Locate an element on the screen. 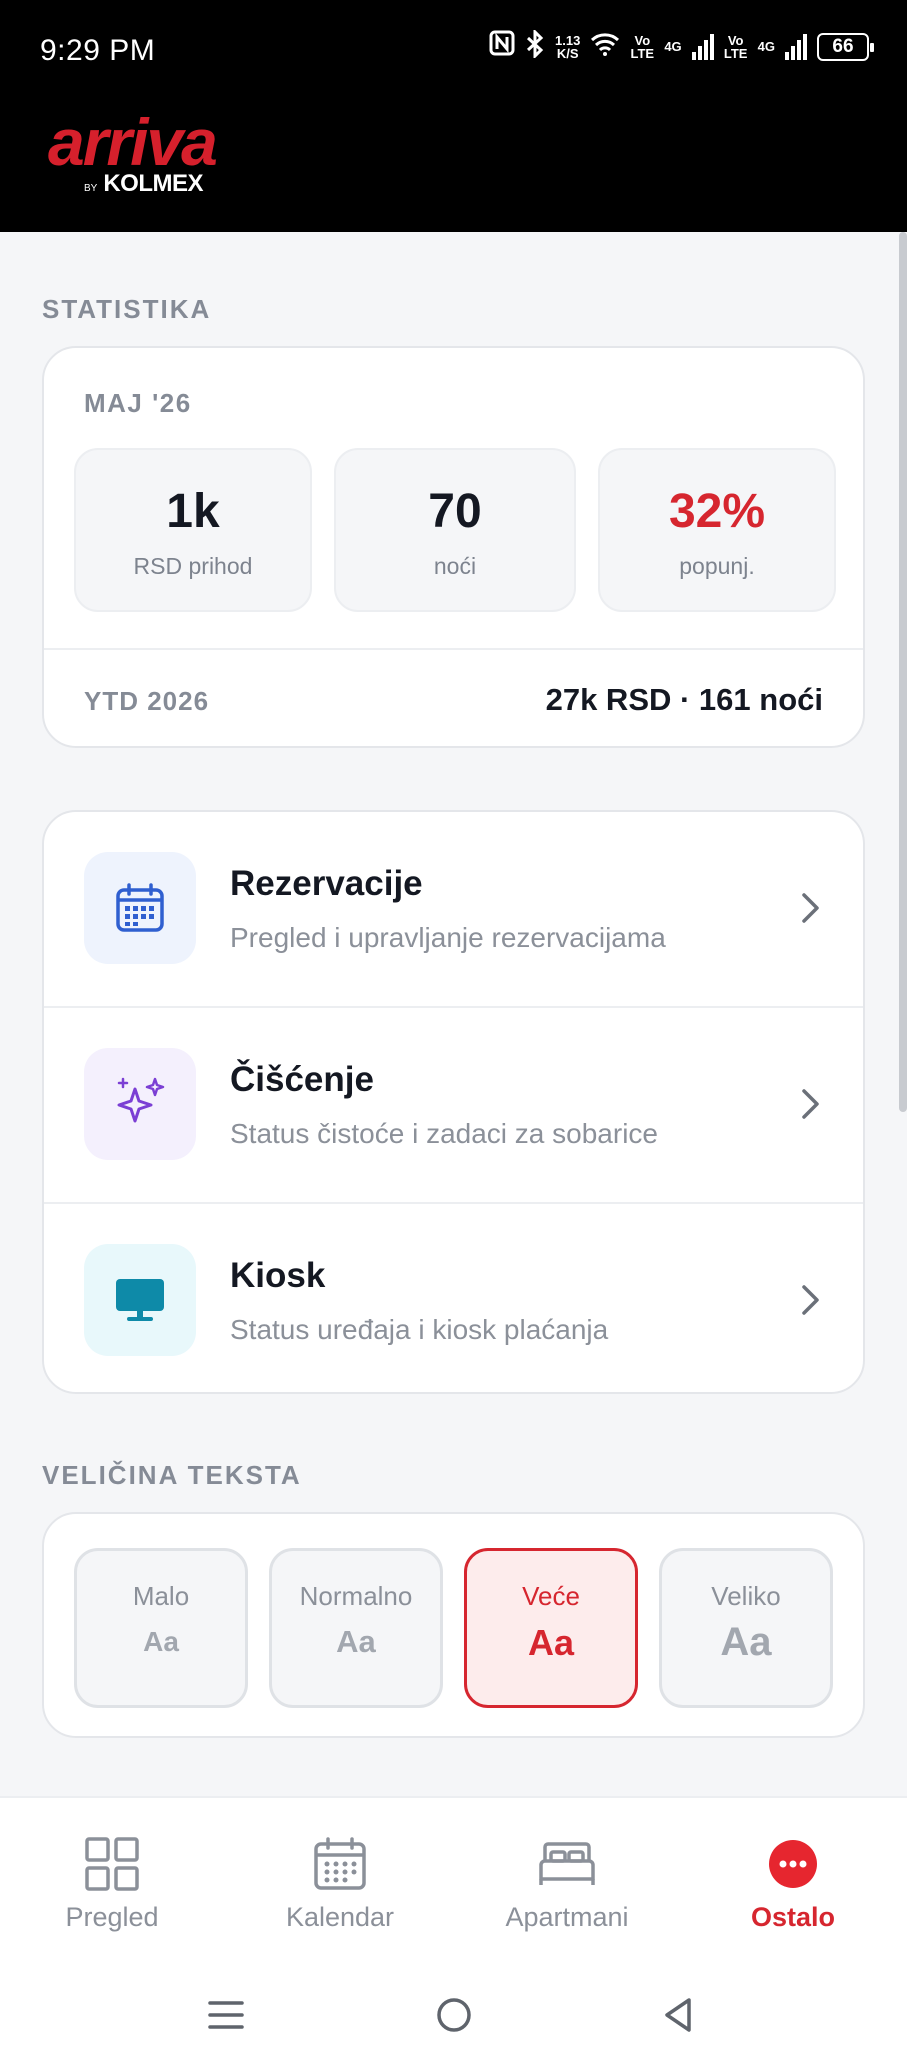 Image resolution: width=907 pixels, height=2048 pixels. stat-nights: 70 noći is located at coordinates (455, 530).